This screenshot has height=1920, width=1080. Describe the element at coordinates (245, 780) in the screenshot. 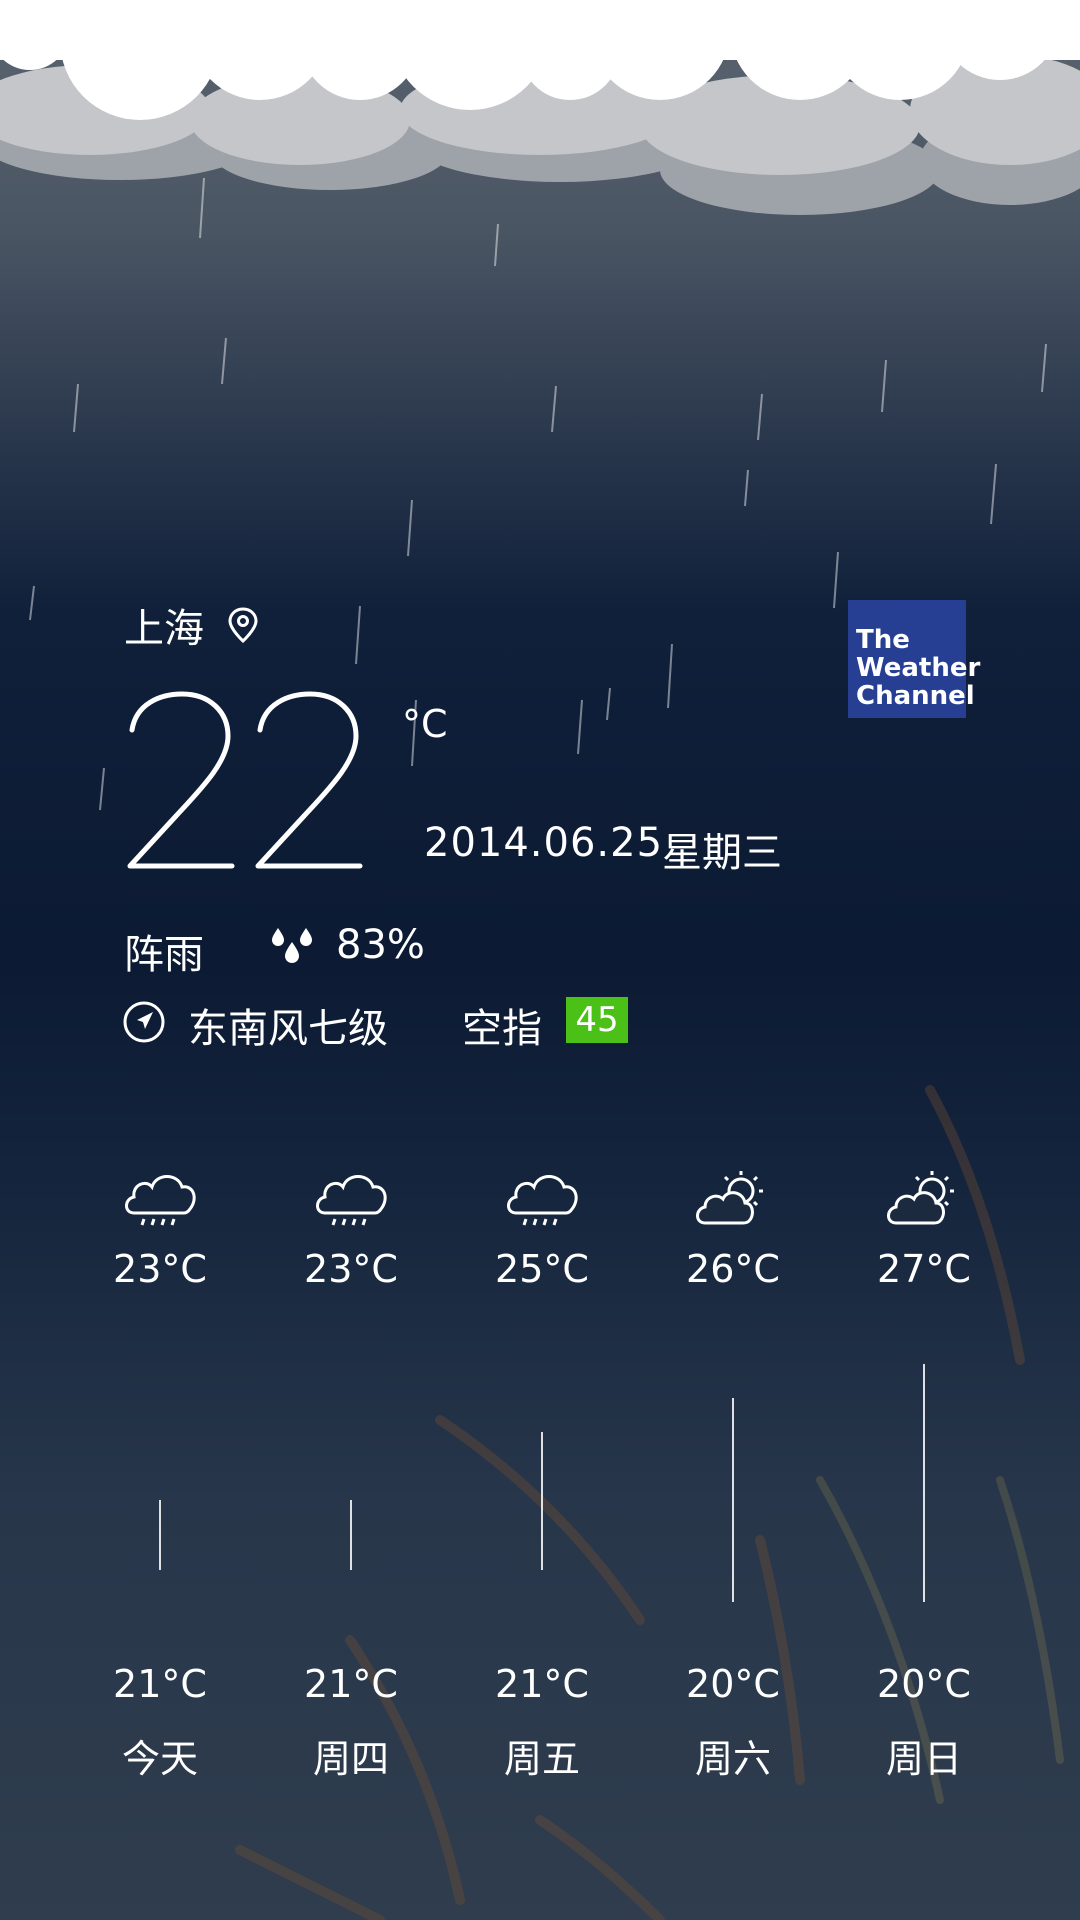

I see `current-temperature-digits` at that location.